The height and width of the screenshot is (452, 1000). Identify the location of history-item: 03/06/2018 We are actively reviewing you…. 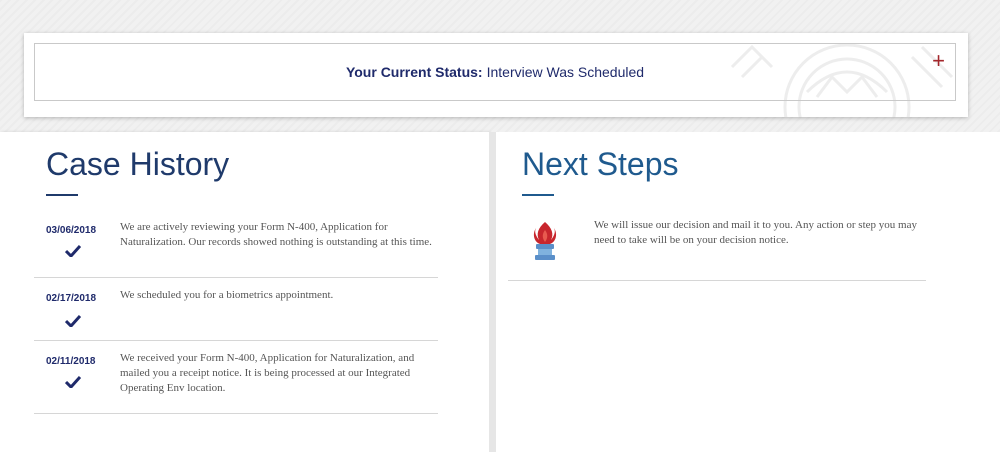
(236, 244).